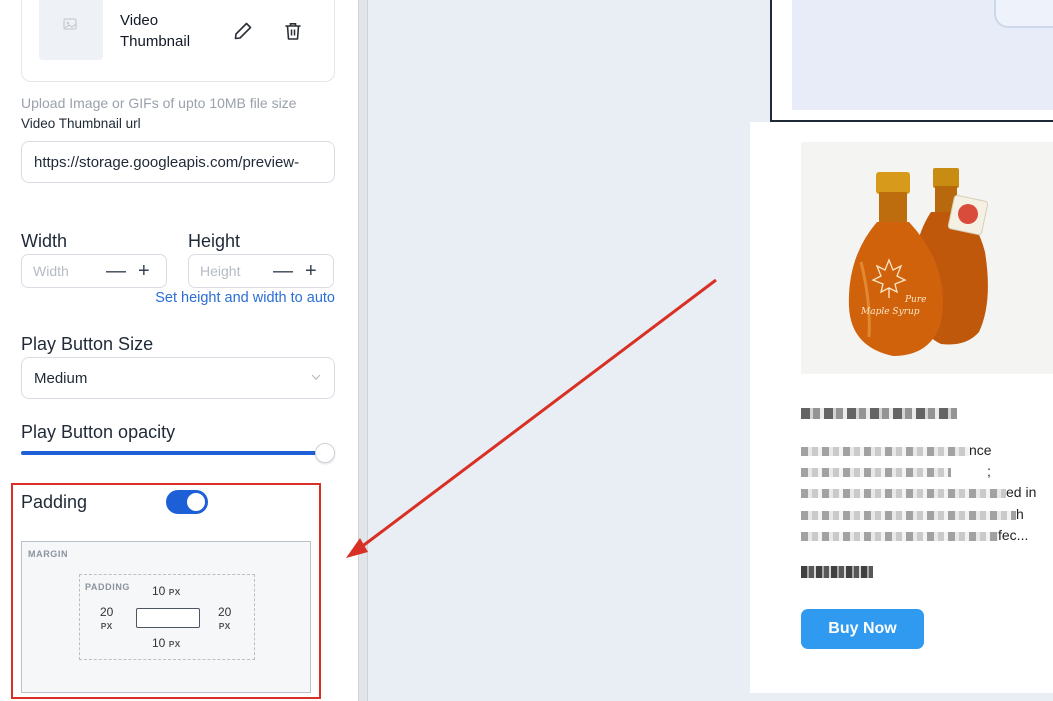  Describe the element at coordinates (178, 378) in the screenshot. I see `play-button-size-select: Medium` at that location.